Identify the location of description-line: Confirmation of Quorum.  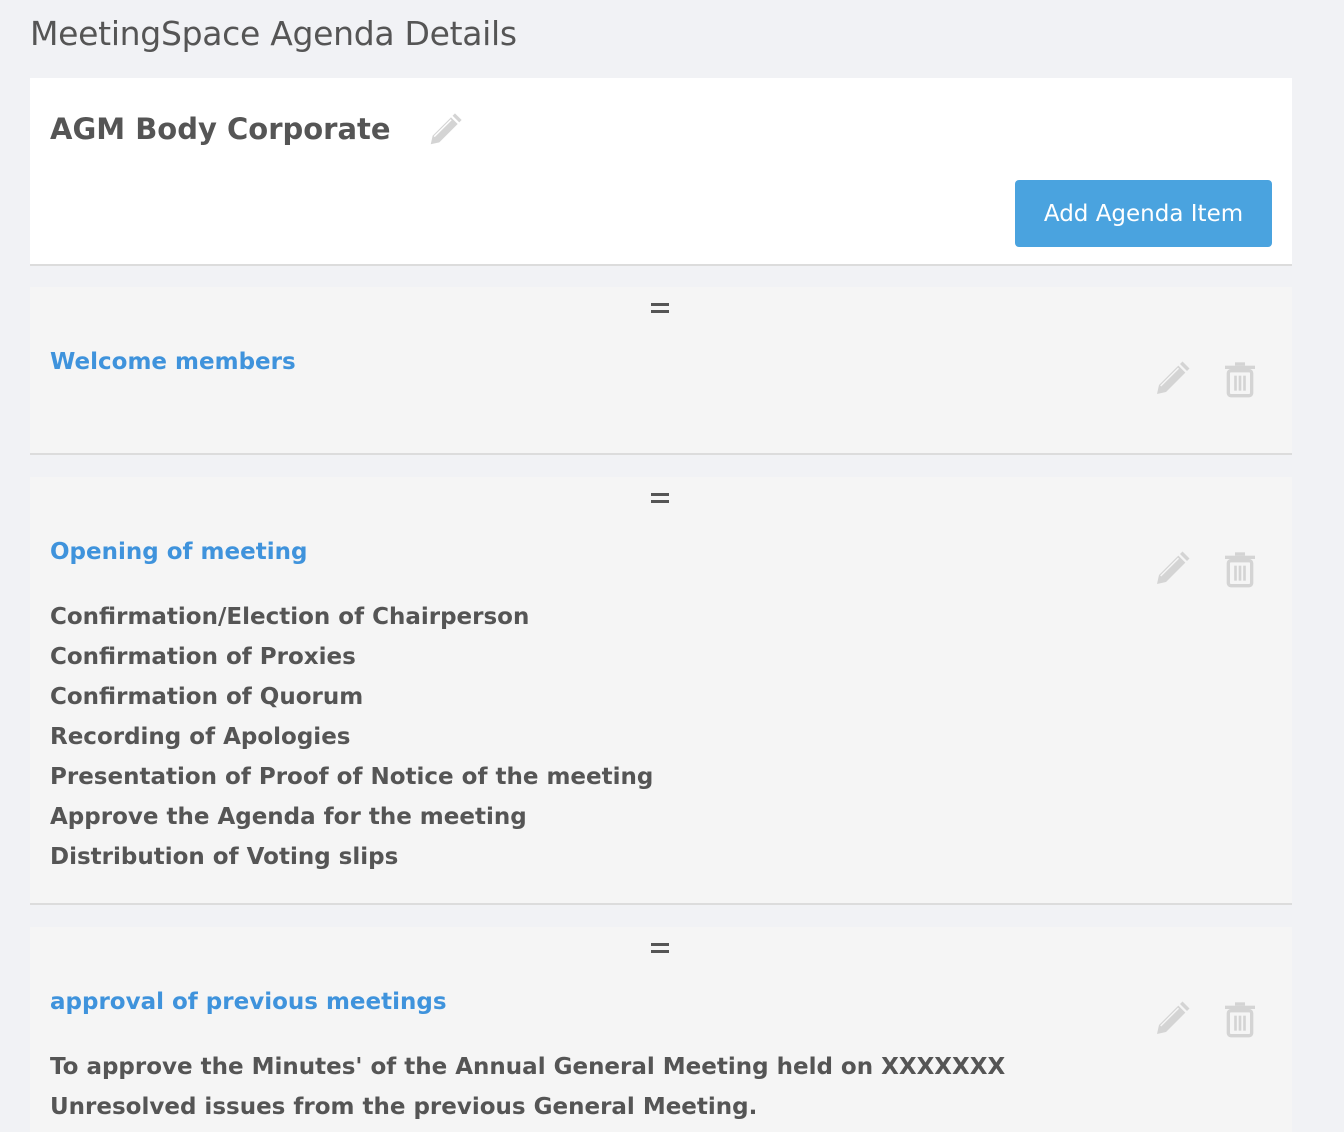
(207, 697).